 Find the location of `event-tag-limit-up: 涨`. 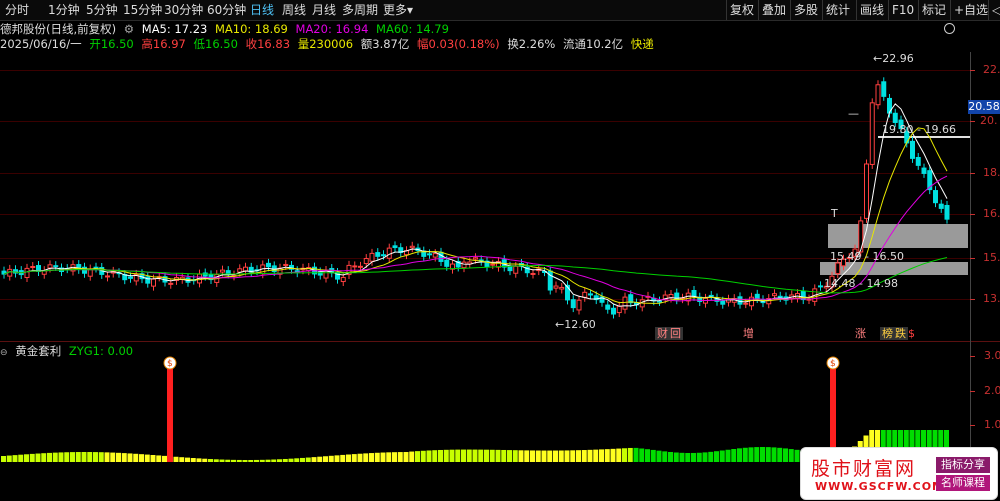

event-tag-limit-up: 涨 is located at coordinates (860, 333).